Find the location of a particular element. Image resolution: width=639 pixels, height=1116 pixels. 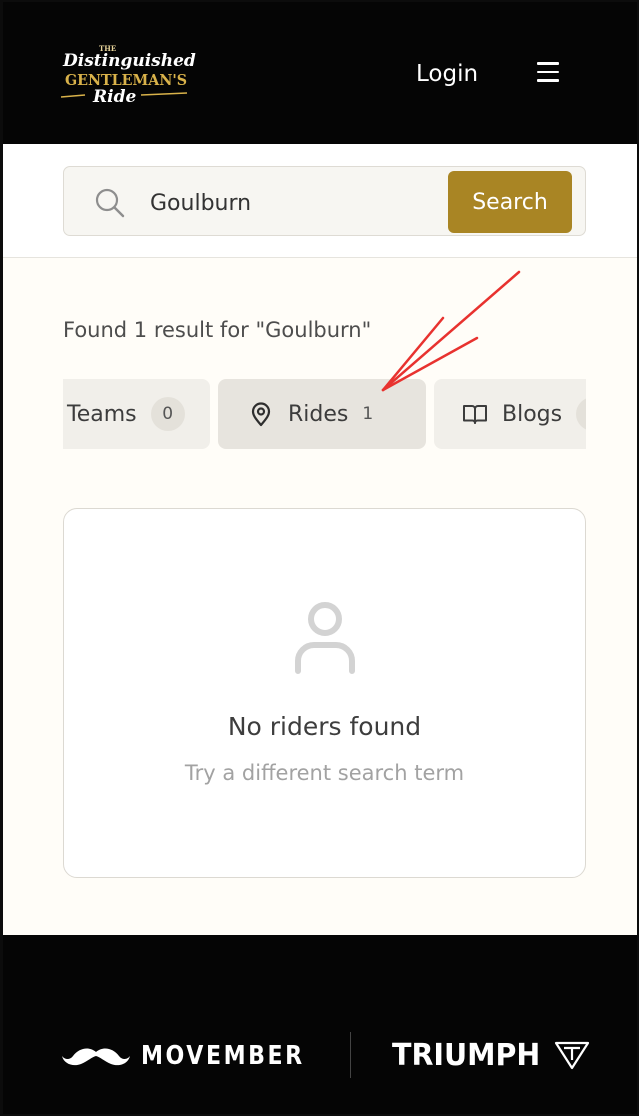

triumph-wordmark: TRIUMPH is located at coordinates (466, 1055).